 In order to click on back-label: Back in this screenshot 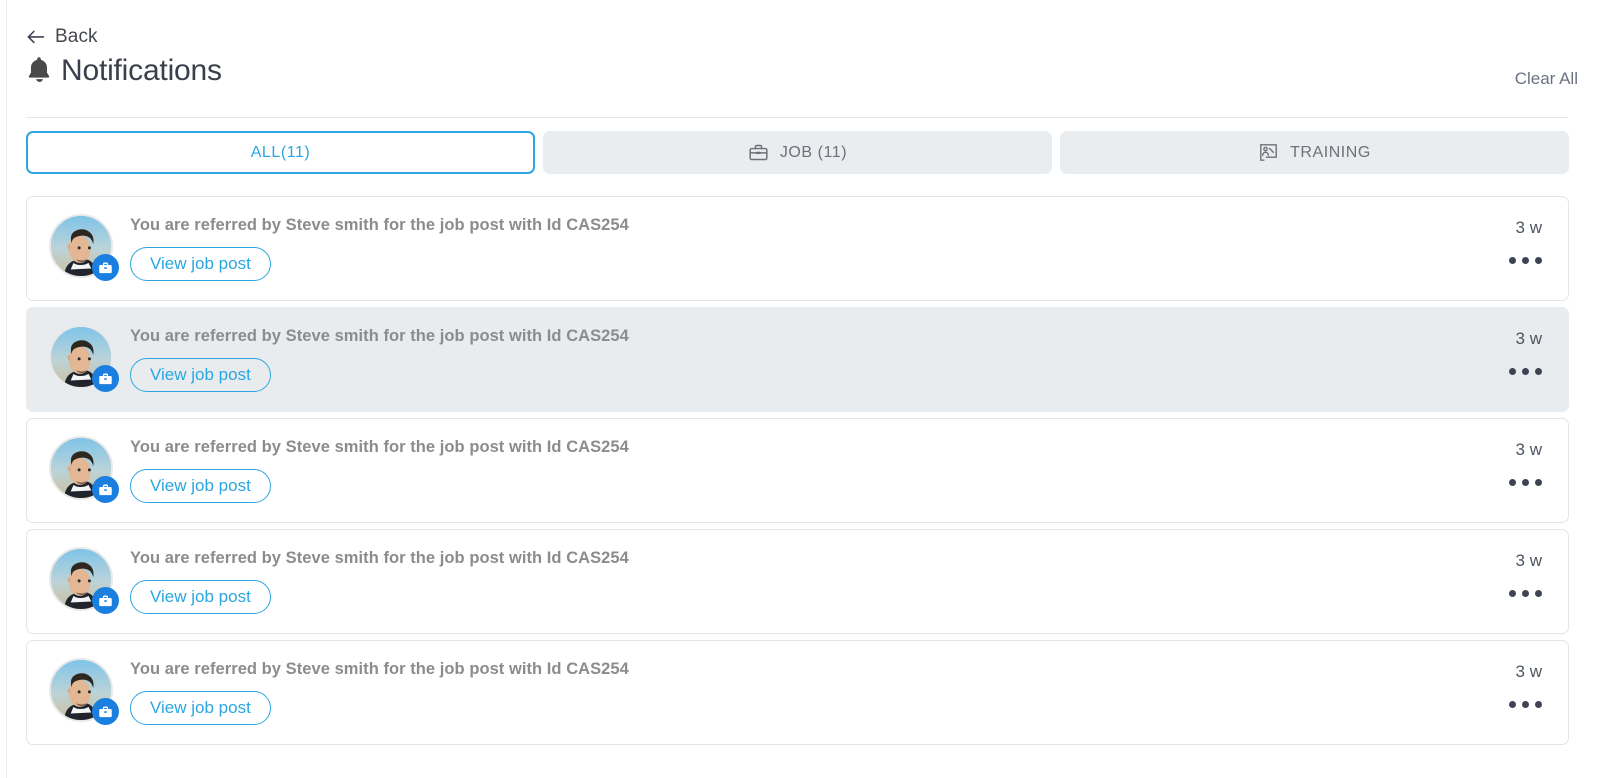, I will do `click(76, 36)`.